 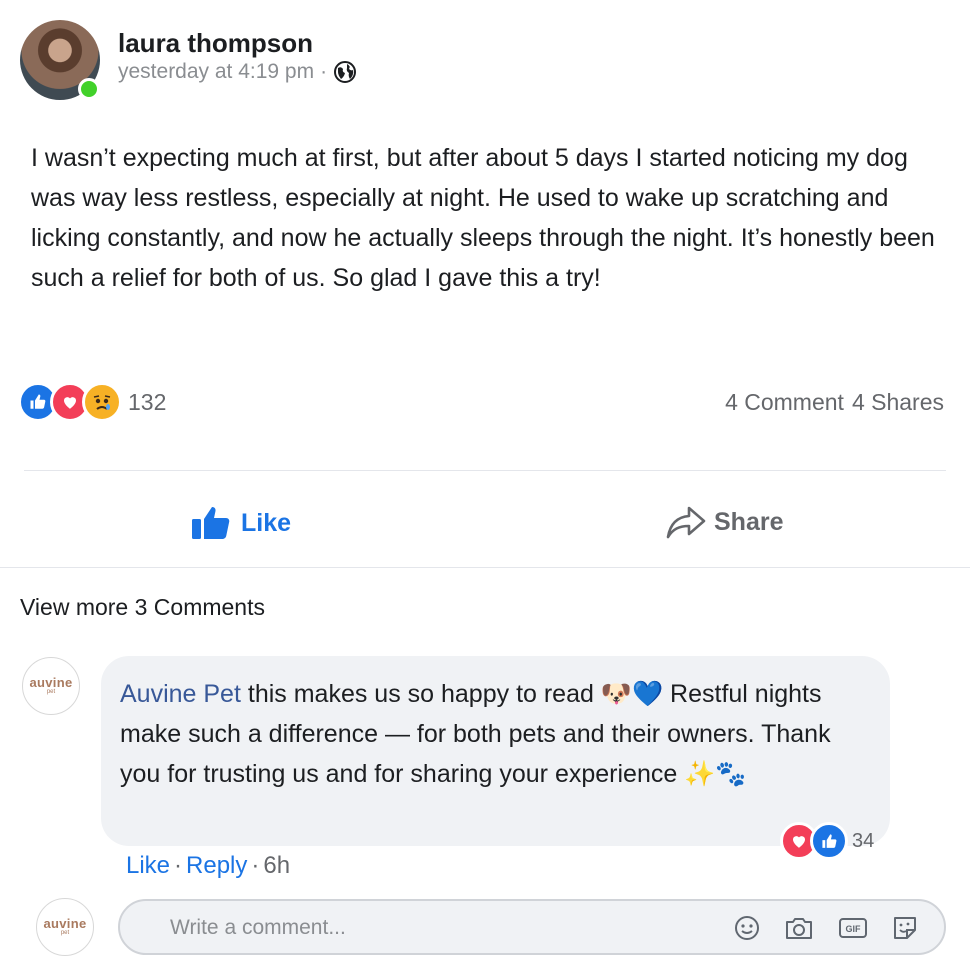 What do you see at coordinates (686, 522) in the screenshot?
I see `share-arrow-icon` at bounding box center [686, 522].